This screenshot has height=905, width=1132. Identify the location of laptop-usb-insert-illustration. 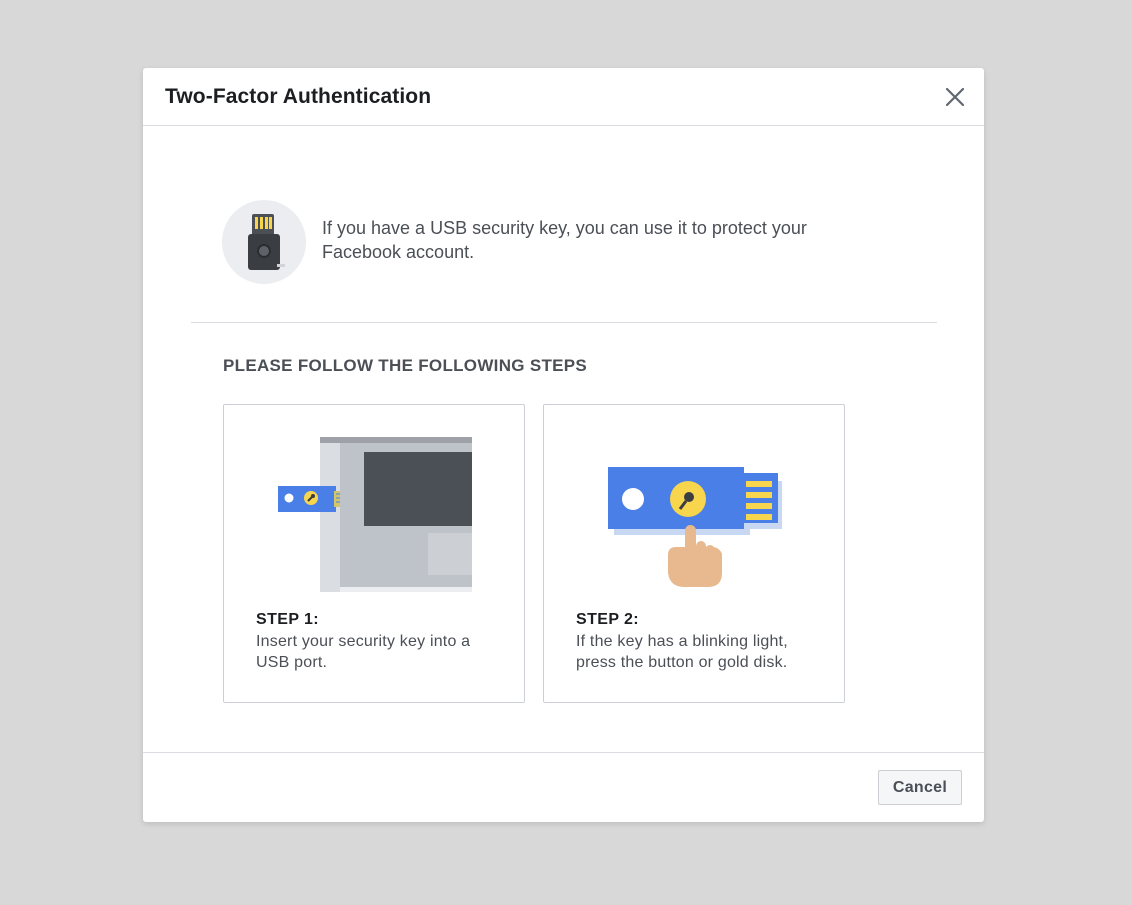
(375, 514).